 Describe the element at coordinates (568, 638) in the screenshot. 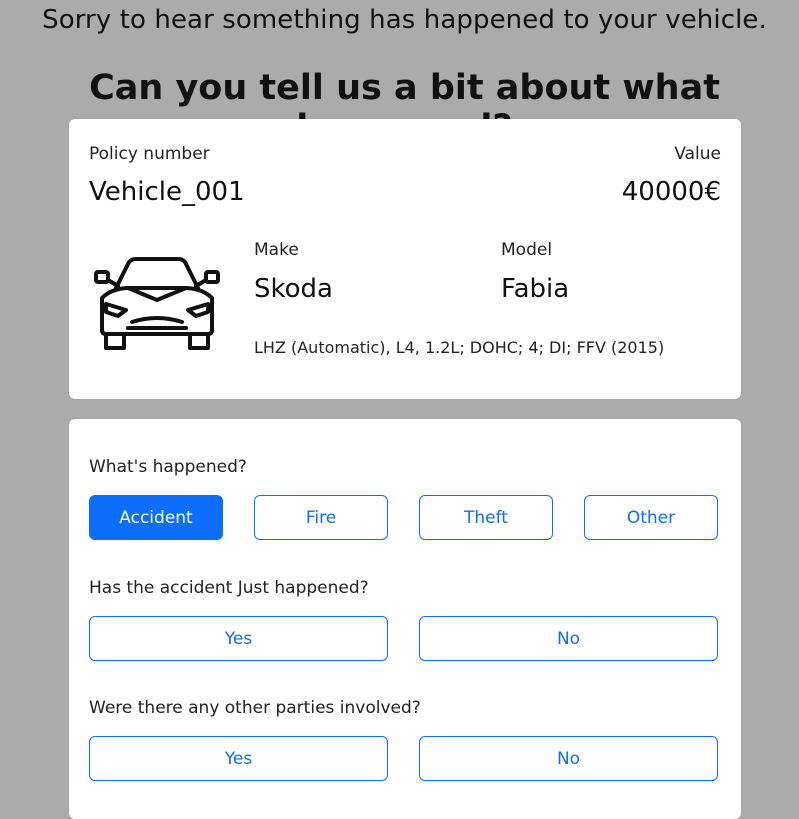

I see `just-happened-no-button: No` at that location.